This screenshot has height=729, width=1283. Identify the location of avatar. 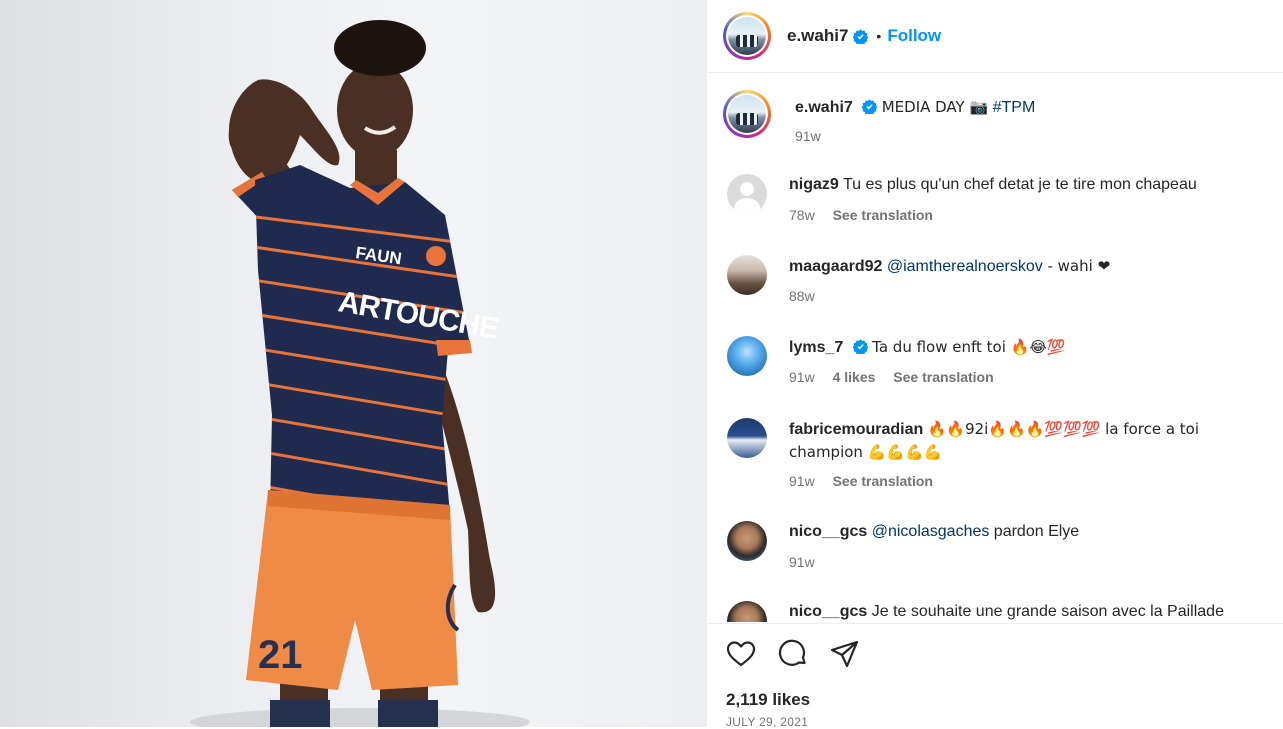
(747, 36).